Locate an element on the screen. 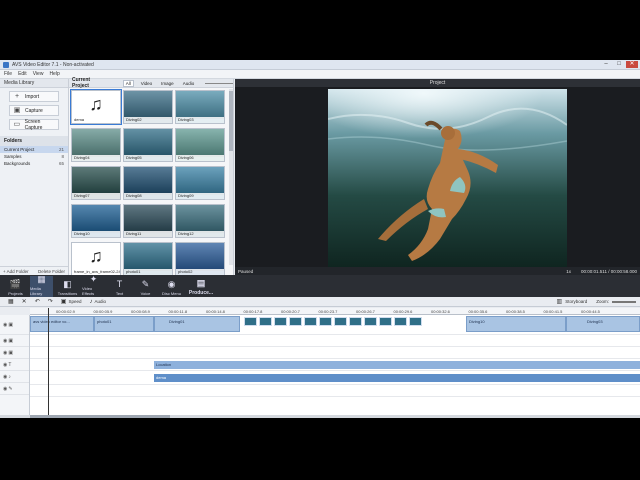  tab-audio: Audio is located at coordinates (189, 83).